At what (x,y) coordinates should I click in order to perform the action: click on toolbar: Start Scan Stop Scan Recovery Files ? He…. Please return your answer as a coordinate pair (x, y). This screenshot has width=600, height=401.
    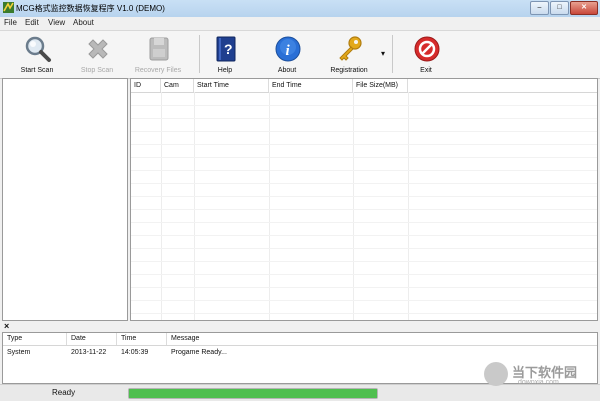
    Looking at the image, I should click on (300, 54).